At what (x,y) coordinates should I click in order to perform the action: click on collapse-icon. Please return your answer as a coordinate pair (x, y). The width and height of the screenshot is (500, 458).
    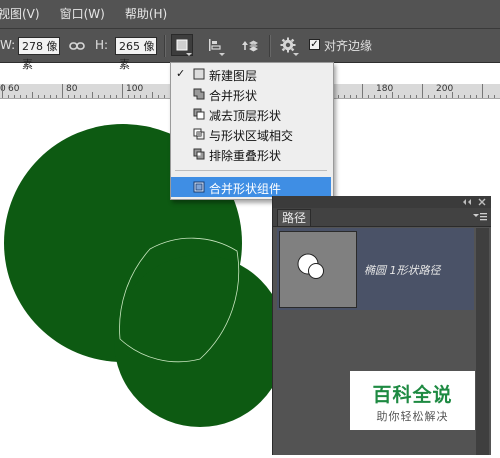
    Looking at the image, I should click on (468, 202).